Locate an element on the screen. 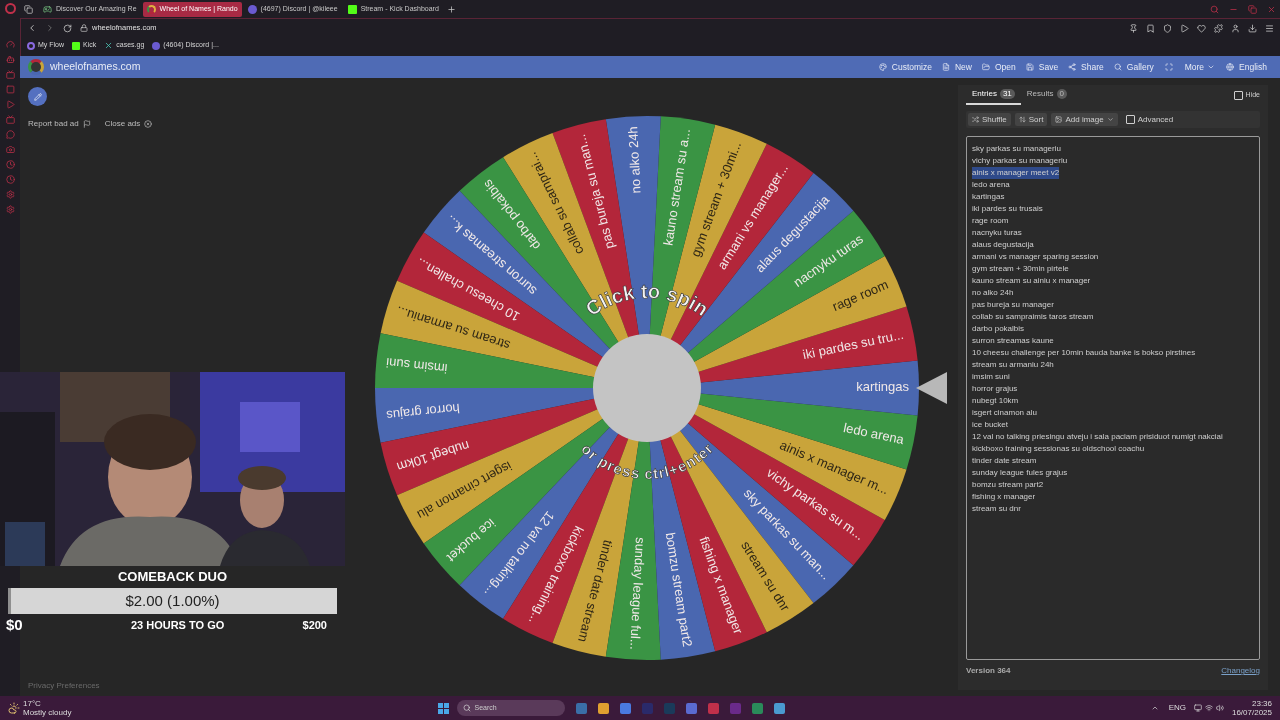  cross-icon is located at coordinates (109, 45).